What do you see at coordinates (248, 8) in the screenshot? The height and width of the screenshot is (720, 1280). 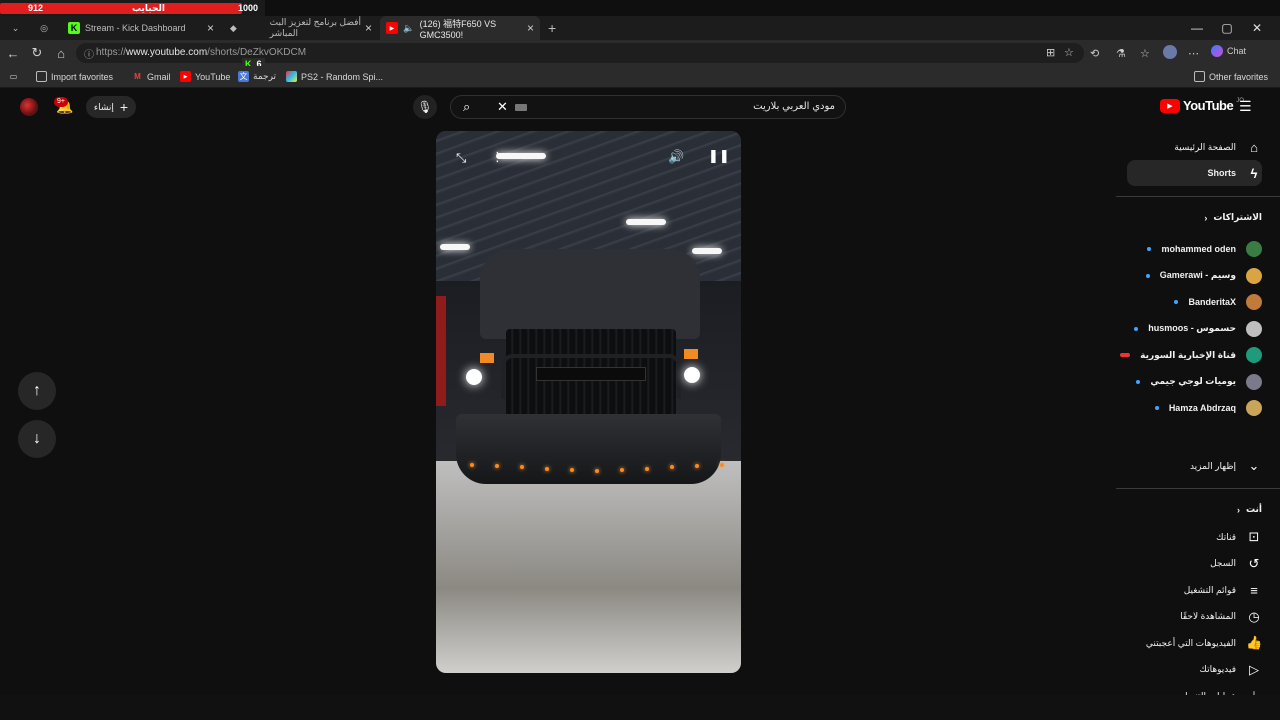 I see `goal-target-value: 1000` at bounding box center [248, 8].